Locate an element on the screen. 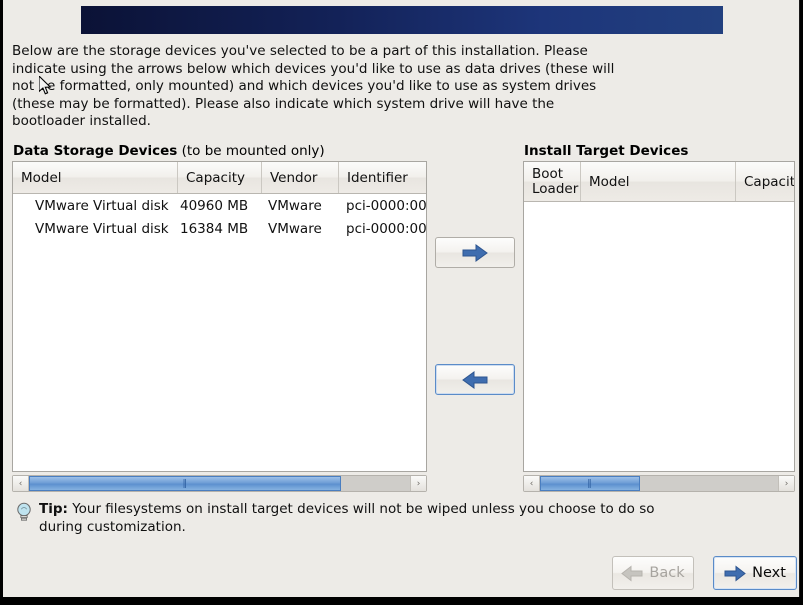 This screenshot has width=803, height=605. next-button: Next is located at coordinates (755, 573).